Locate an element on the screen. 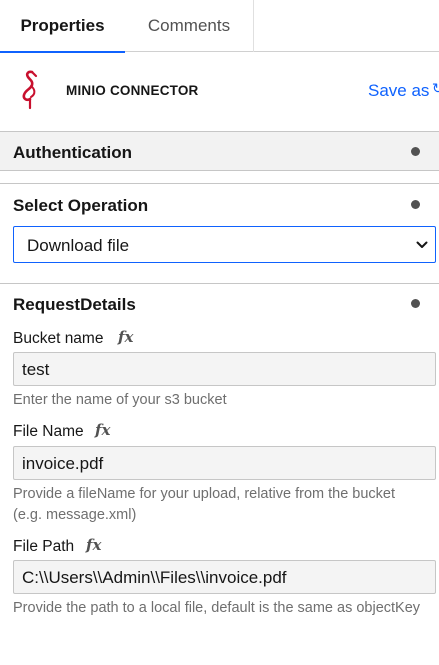  file-path-value: C:\\Users\\Admin\\Files\\invoice.pdf is located at coordinates (154, 577).